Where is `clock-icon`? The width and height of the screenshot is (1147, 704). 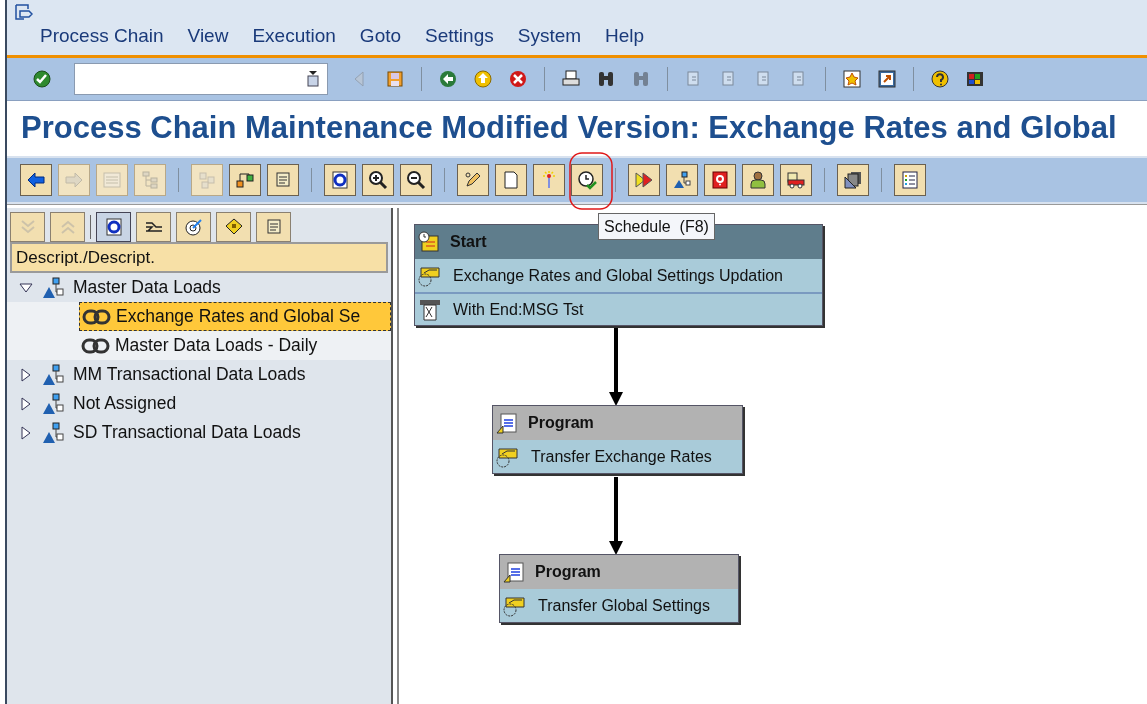
clock-icon is located at coordinates (587, 180).